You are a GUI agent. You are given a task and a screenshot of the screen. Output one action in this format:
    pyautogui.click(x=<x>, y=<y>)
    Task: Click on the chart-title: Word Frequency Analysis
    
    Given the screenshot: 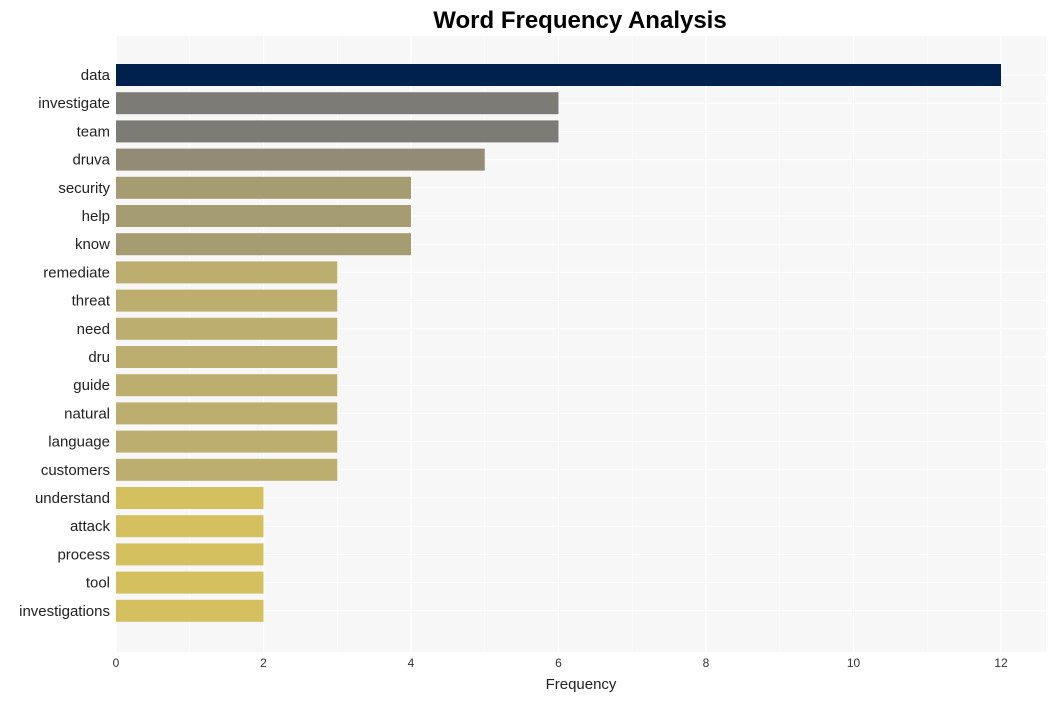 What is the action you would take?
    pyautogui.click(x=579, y=20)
    